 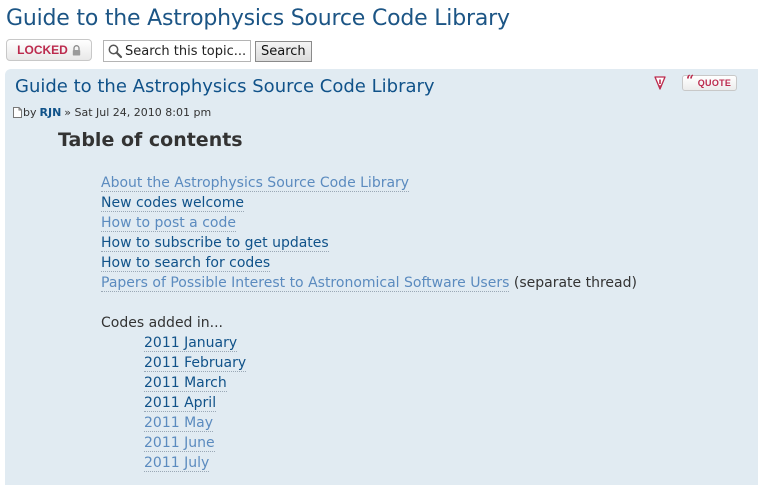 What do you see at coordinates (714, 83) in the screenshot?
I see `quote-label: QUOTE` at bounding box center [714, 83].